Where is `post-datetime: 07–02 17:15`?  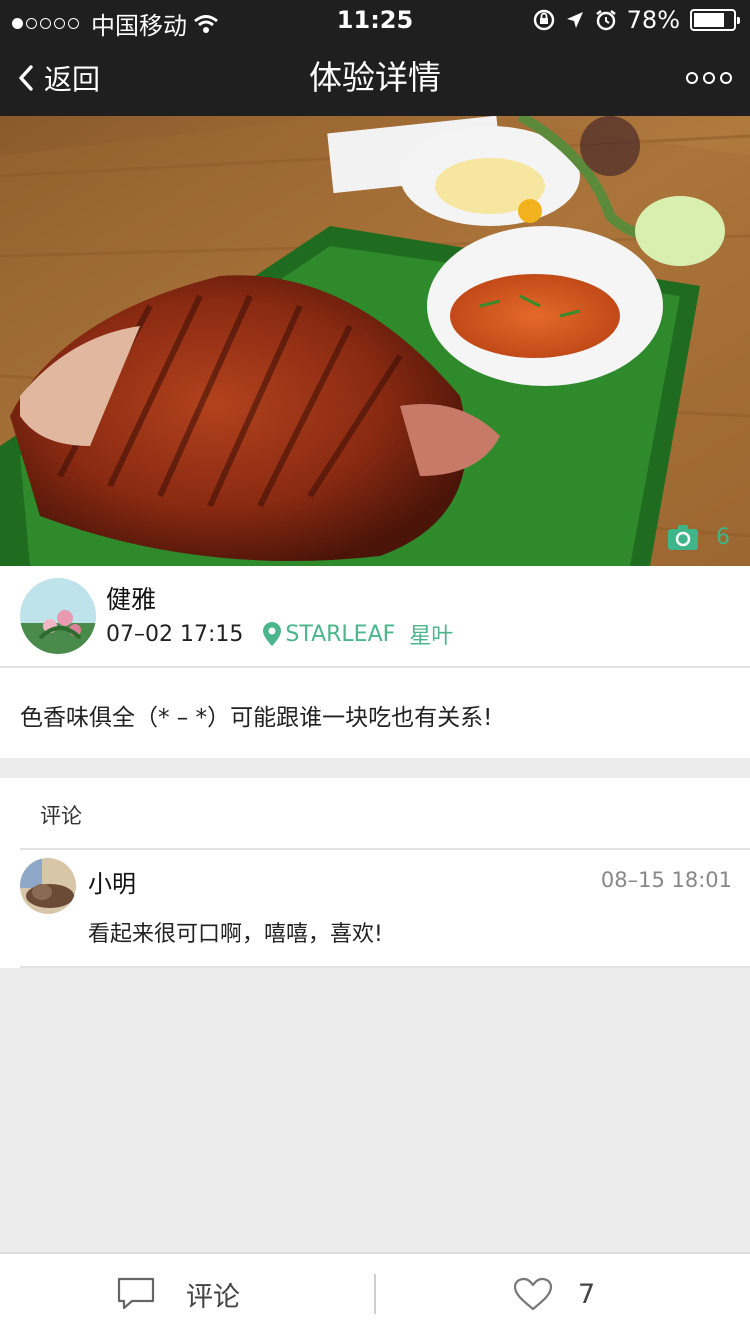
post-datetime: 07–02 17:15 is located at coordinates (175, 634).